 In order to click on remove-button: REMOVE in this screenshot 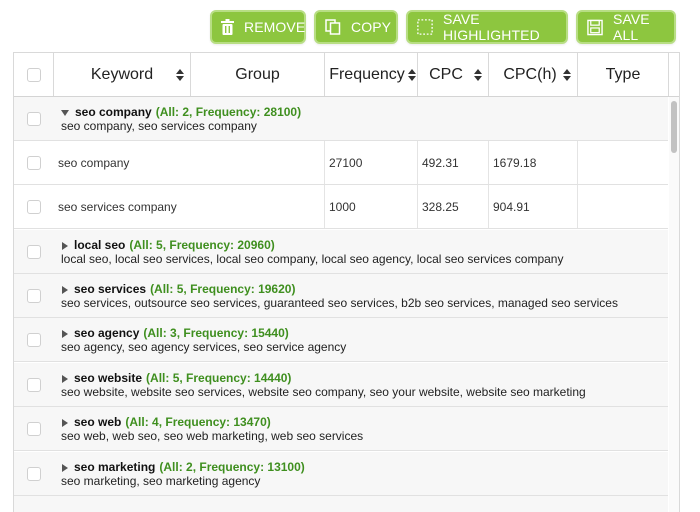, I will do `click(258, 27)`.